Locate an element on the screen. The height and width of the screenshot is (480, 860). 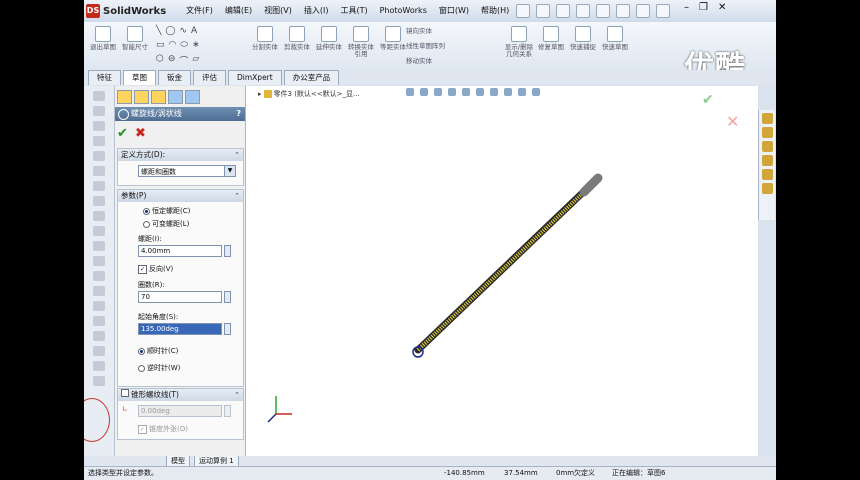
menu-file: 文件(F) is located at coordinates (199, 11).